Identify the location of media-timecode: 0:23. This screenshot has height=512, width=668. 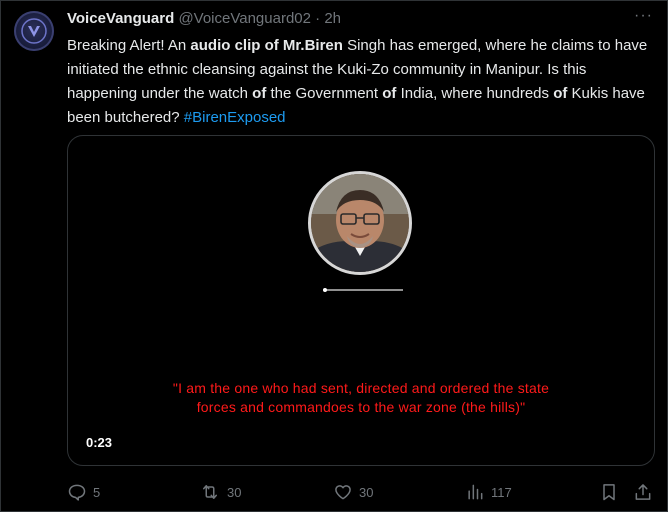
(99, 442).